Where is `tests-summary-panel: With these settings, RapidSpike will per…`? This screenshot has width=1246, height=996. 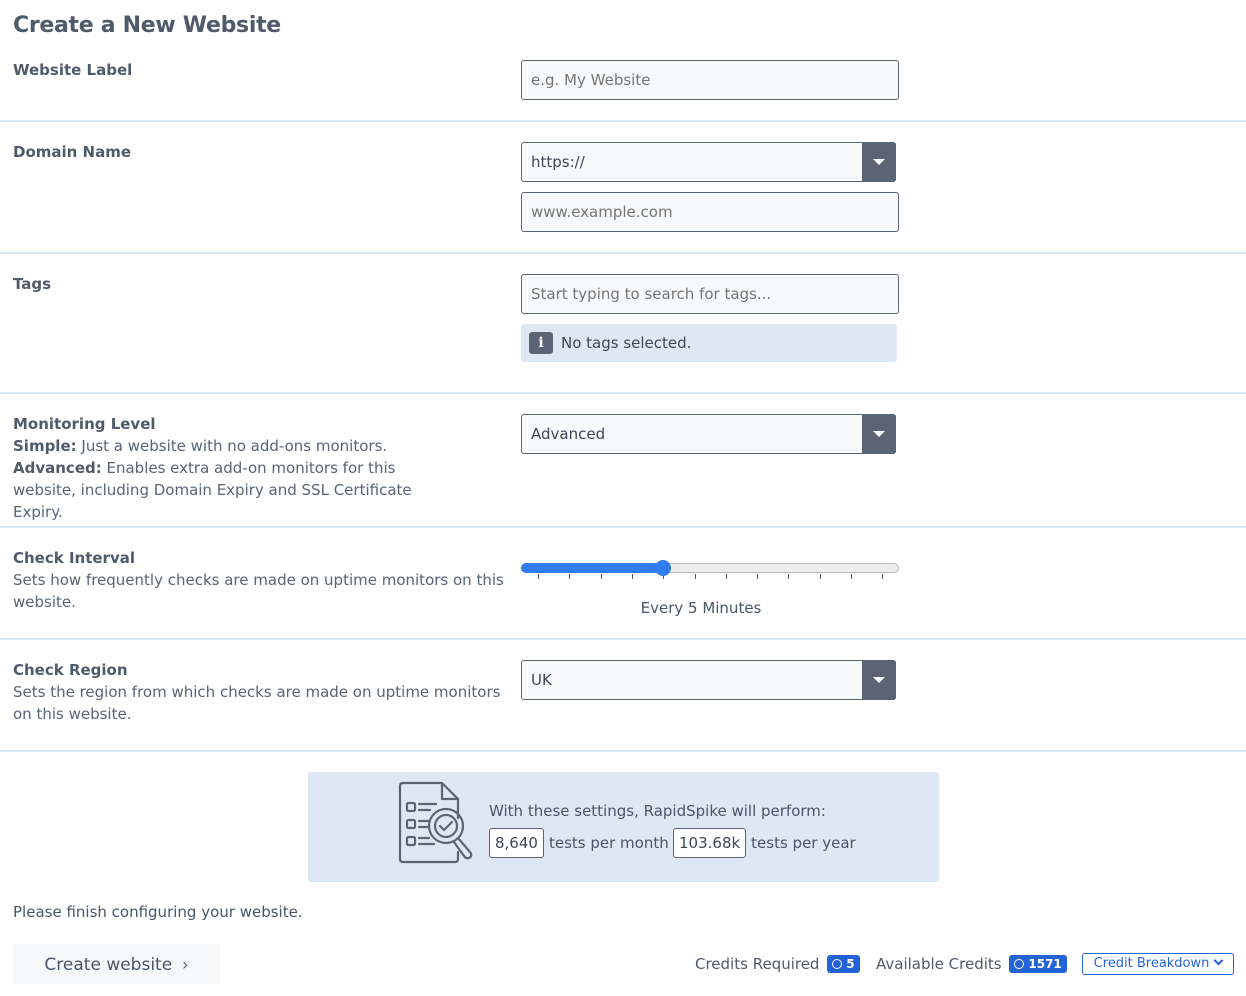
tests-summary-panel: With these settings, RapidSpike will per… is located at coordinates (623, 827).